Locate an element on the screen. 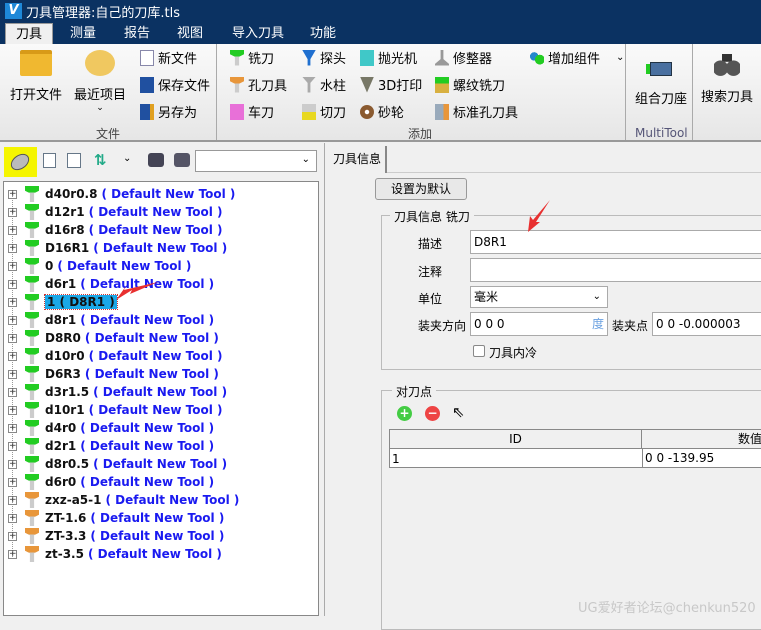 Image resolution: width=761 pixels, height=630 pixels. menu-tab-measure: 测量 is located at coordinates (83, 33).